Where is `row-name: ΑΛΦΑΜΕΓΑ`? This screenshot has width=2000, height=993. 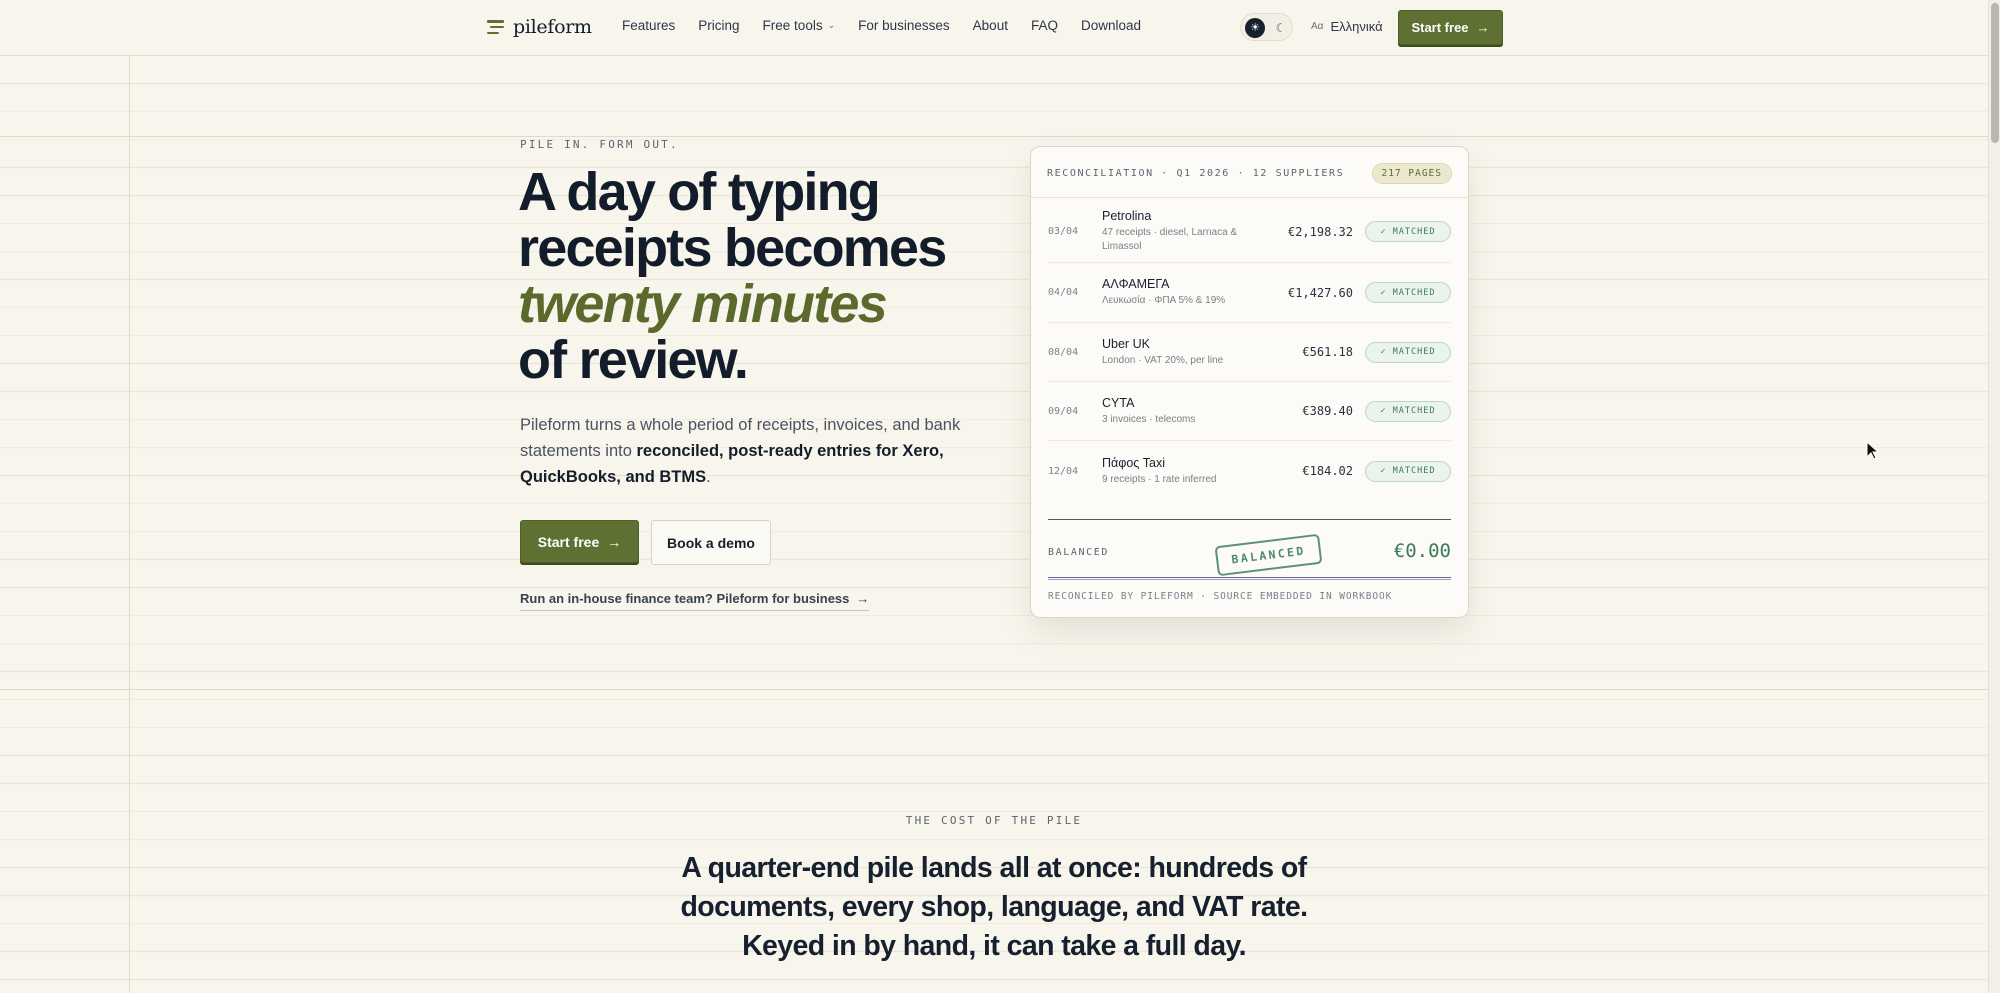
row-name: ΑΛΦΑΜΕΓΑ is located at coordinates (1136, 284).